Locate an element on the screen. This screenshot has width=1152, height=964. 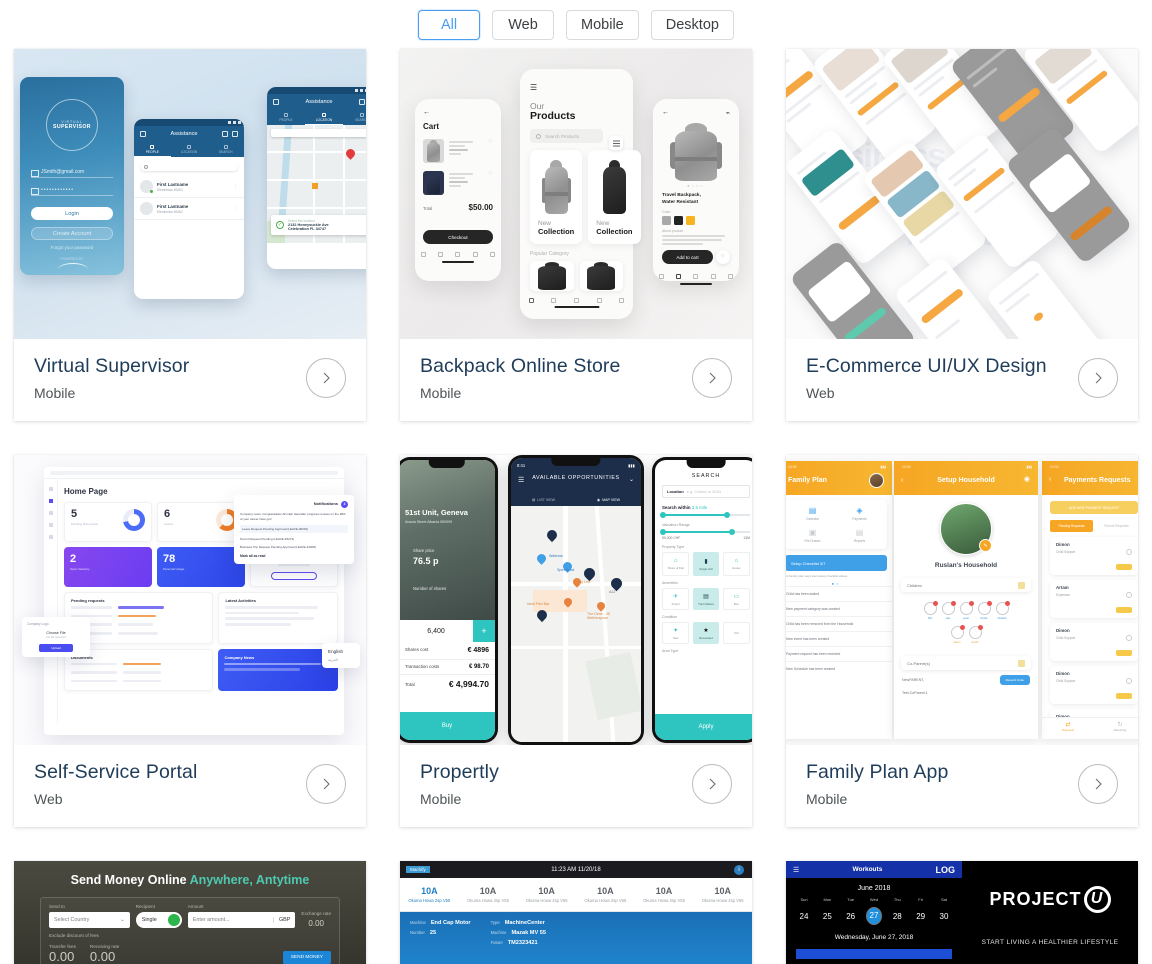
product-card: New Collection is located at coordinates (556, 197).